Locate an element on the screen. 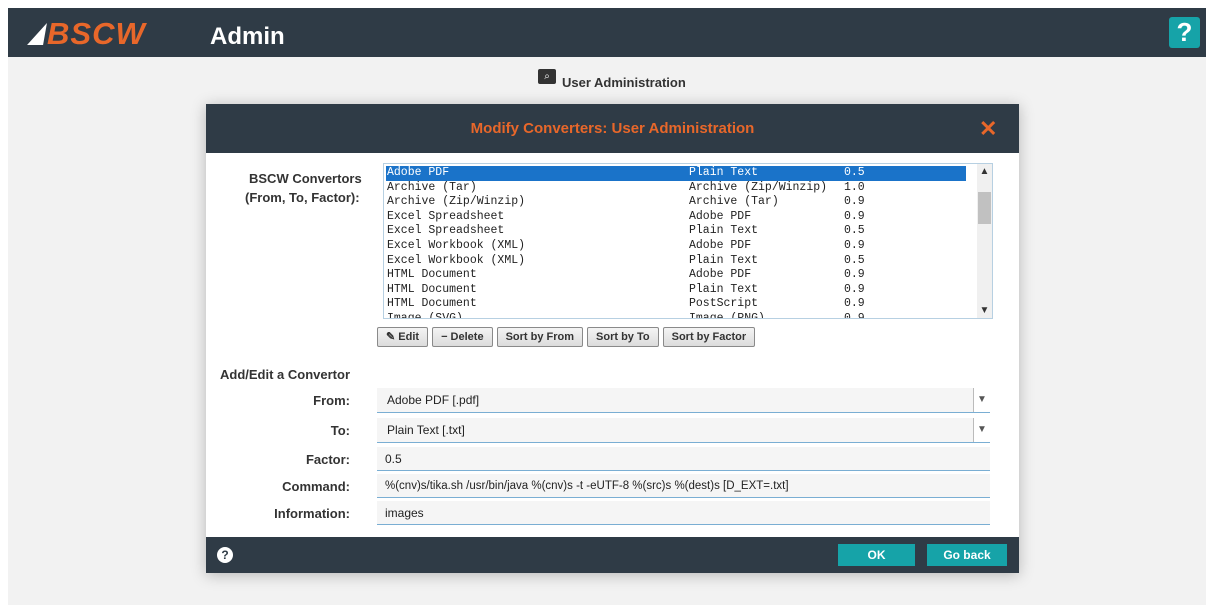 Image resolution: width=1214 pixels, height=605 pixels. list-item: Image (SVG) Image (PNG) 0.9 is located at coordinates (676, 315).